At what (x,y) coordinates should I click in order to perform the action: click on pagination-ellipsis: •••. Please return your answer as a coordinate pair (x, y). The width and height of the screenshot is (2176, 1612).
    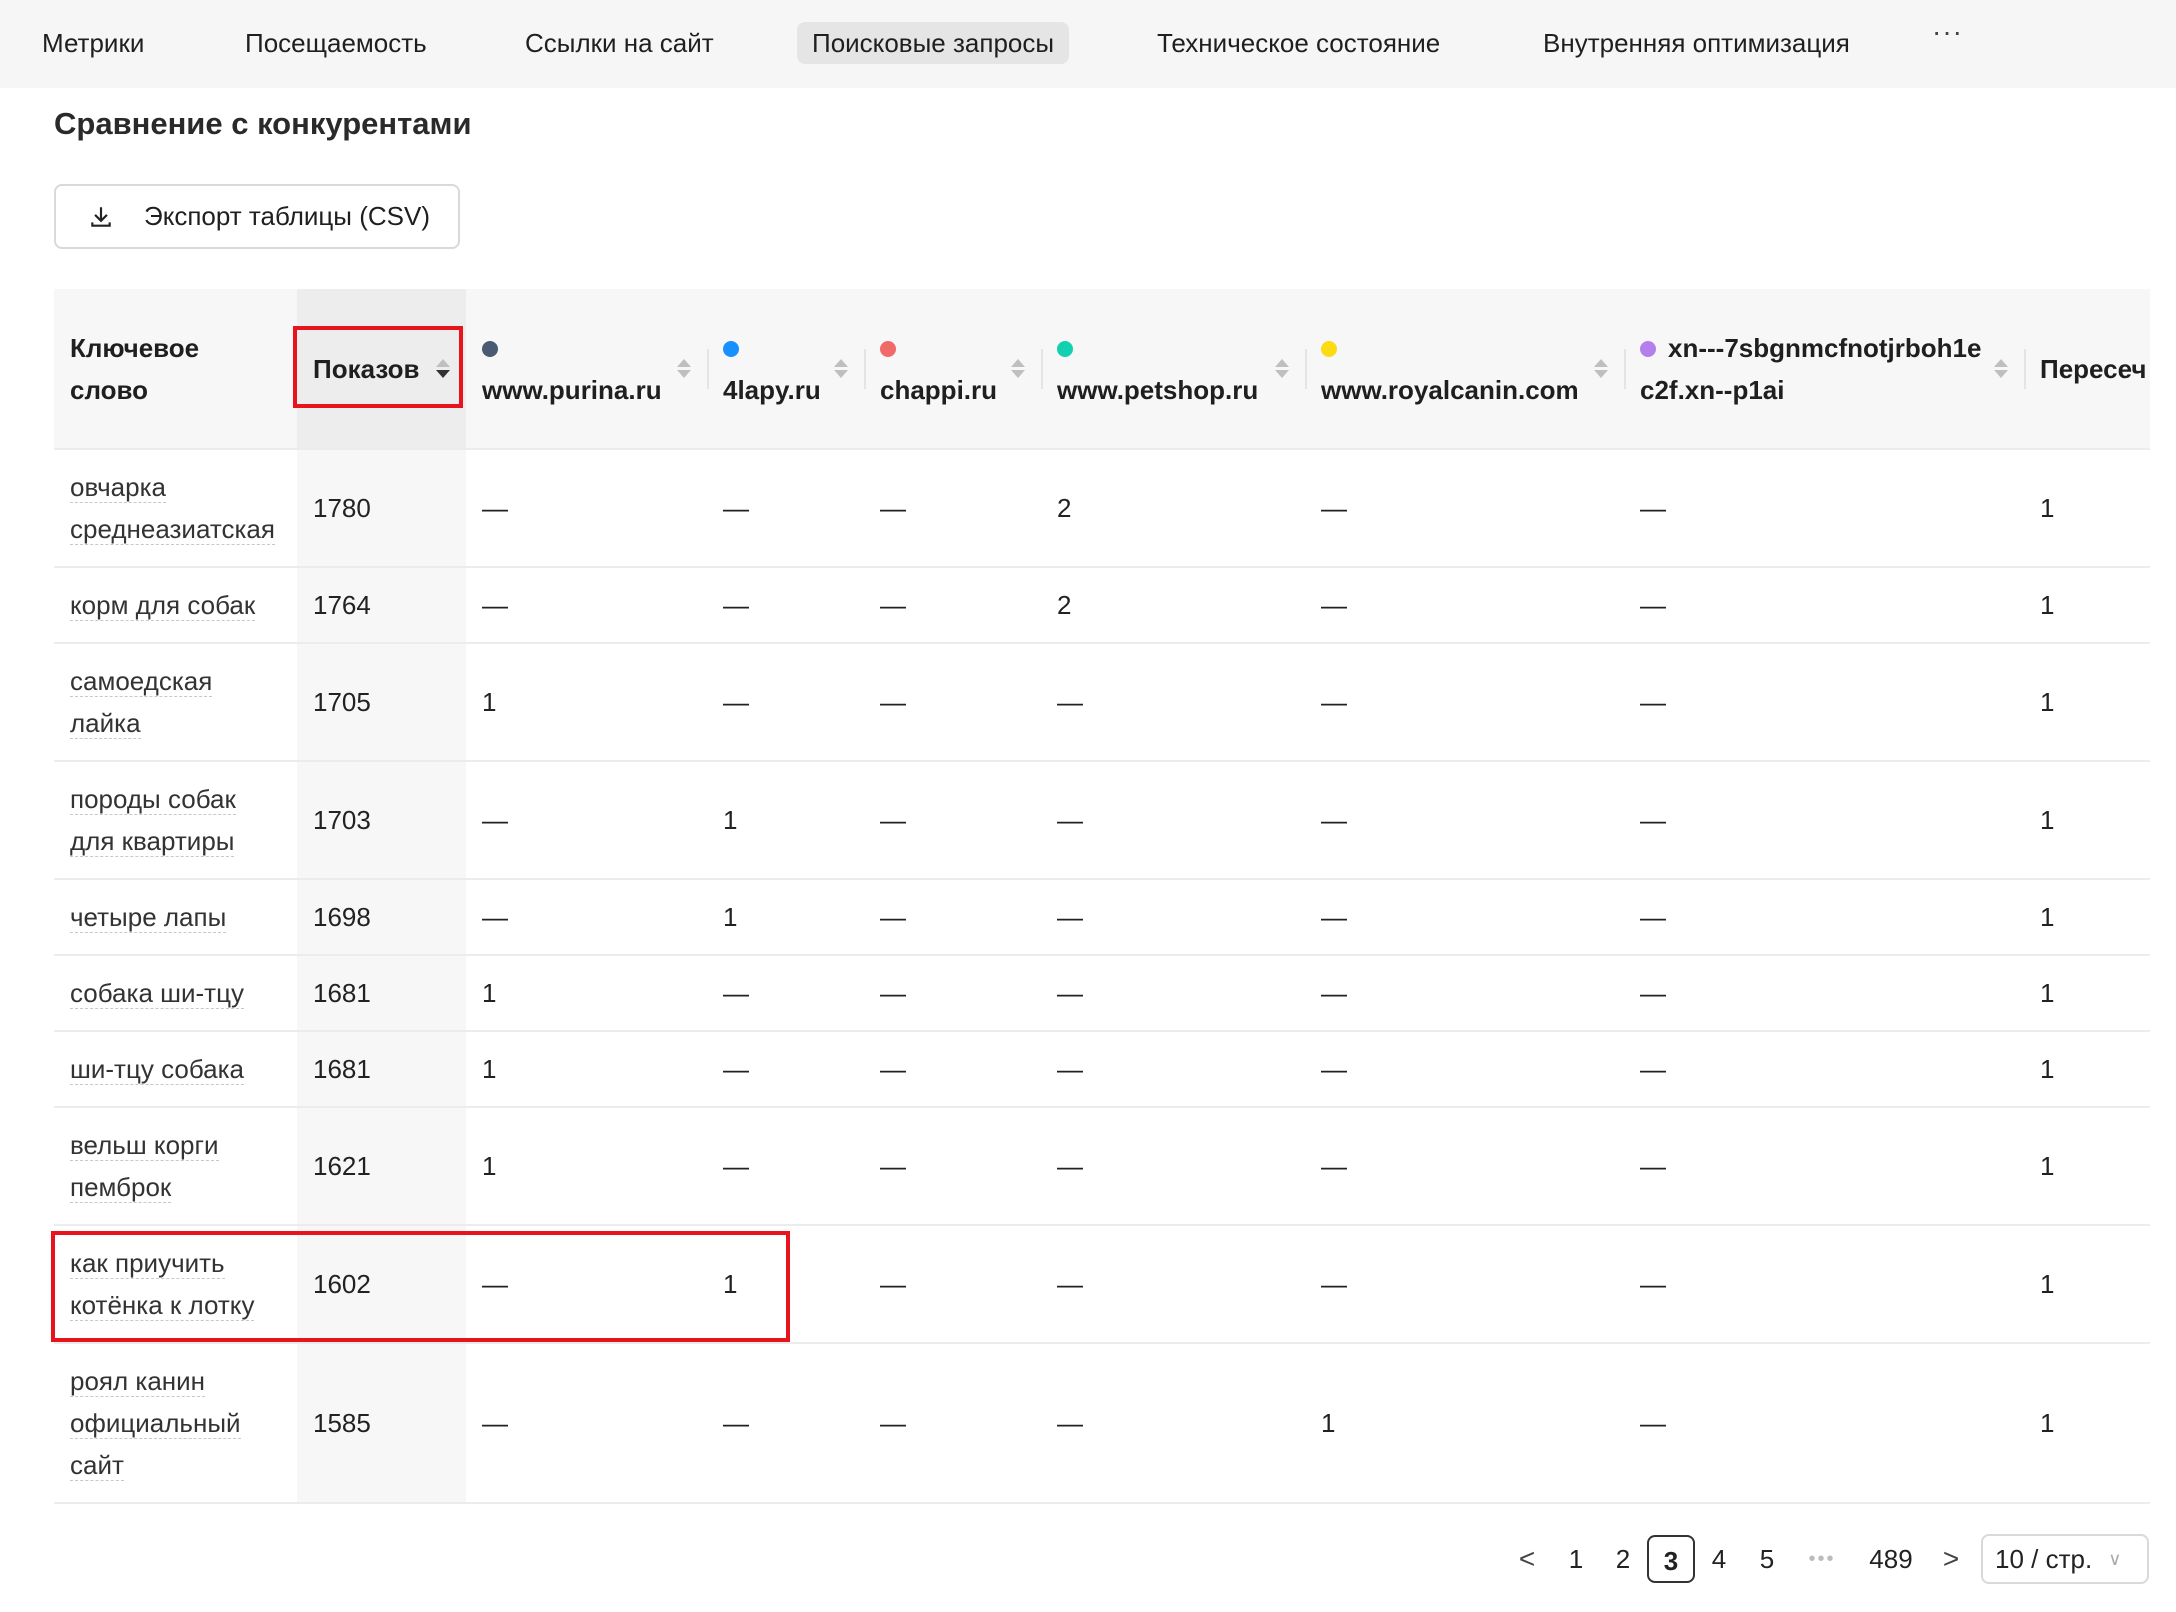
    Looking at the image, I should click on (1822, 1559).